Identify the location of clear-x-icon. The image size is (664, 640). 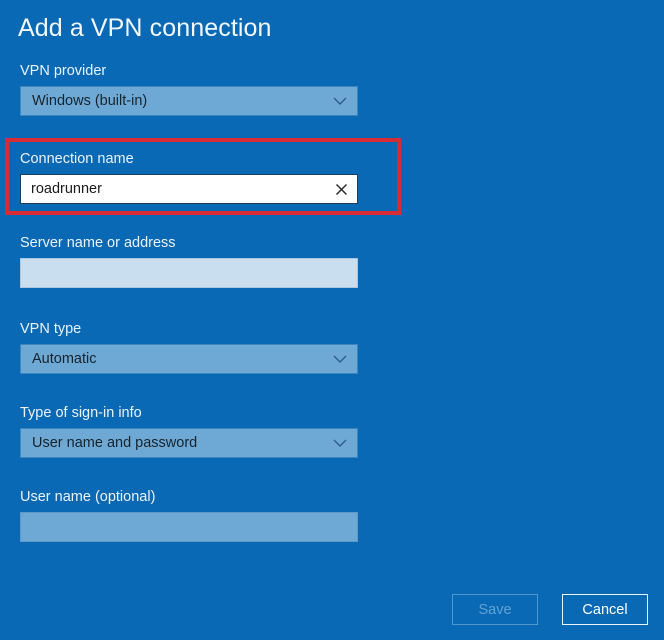
(341, 189).